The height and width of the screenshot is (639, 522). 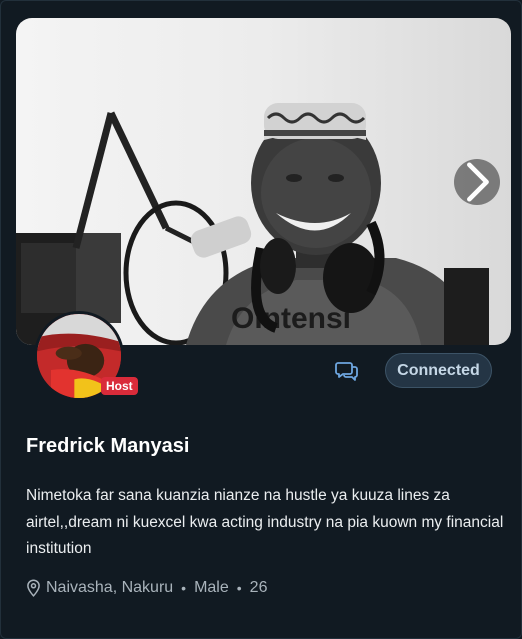 What do you see at coordinates (258, 587) in the screenshot?
I see `profile-age: 26` at bounding box center [258, 587].